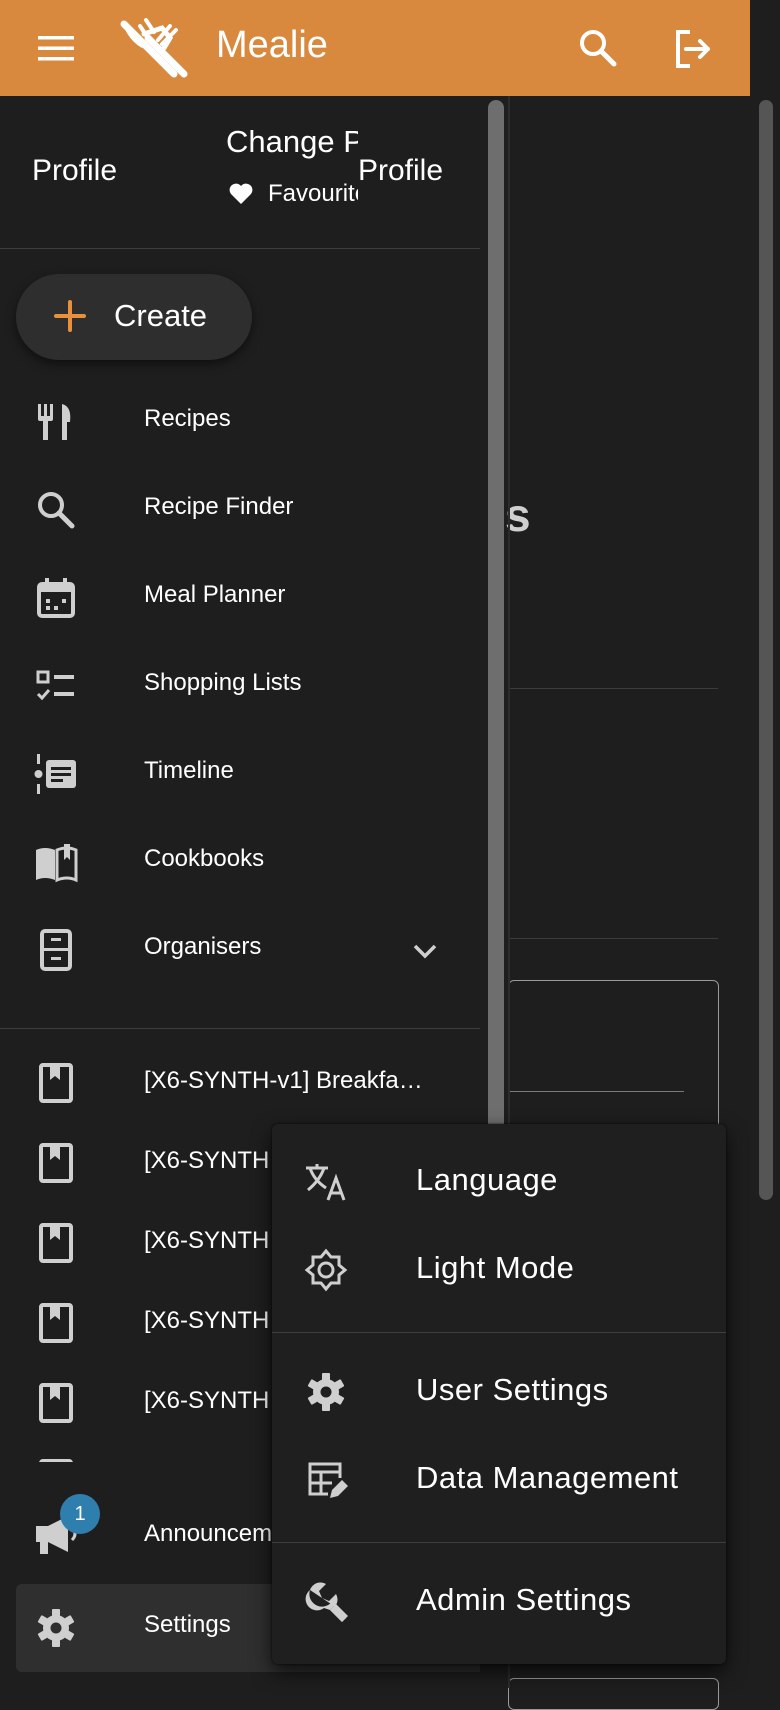 The image size is (780, 1710). Describe the element at coordinates (240, 774) in the screenshot. I see `nav-item-timeline: Timeline` at that location.